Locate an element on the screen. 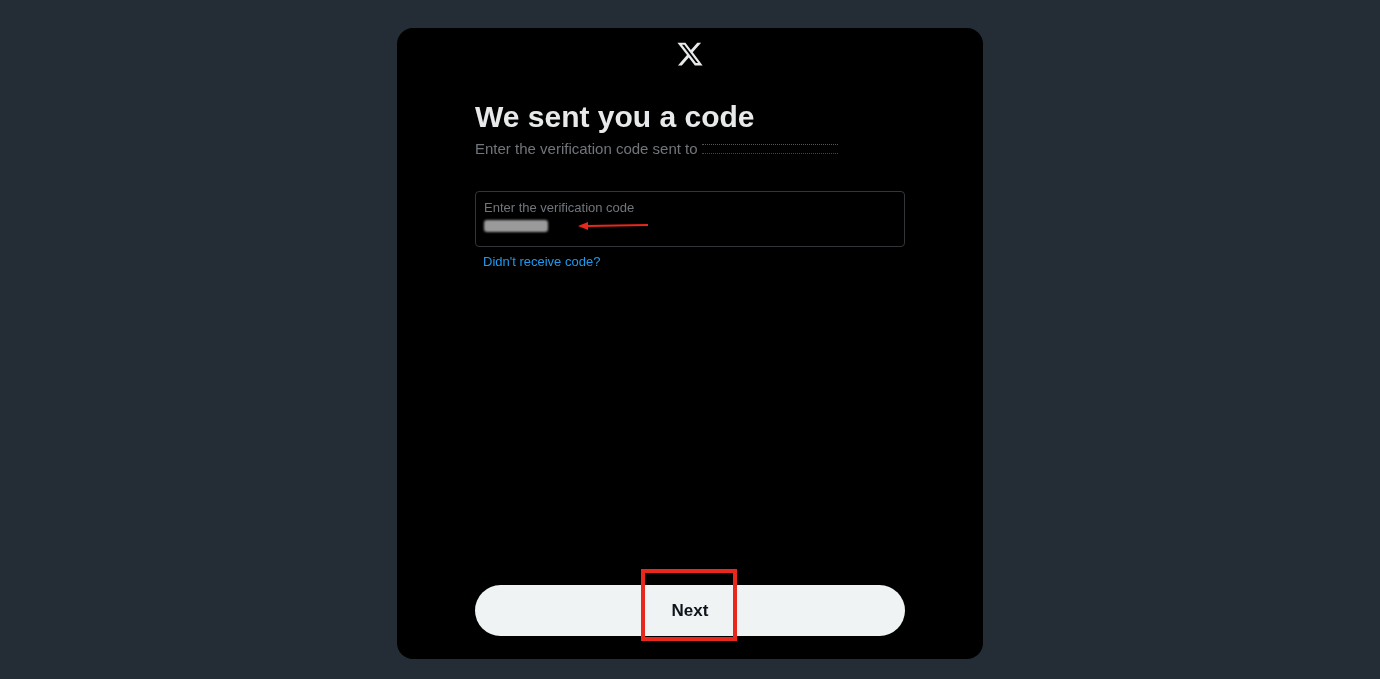 The height and width of the screenshot is (679, 1380). resend-code-link: Didn't receive code? is located at coordinates (542, 261).